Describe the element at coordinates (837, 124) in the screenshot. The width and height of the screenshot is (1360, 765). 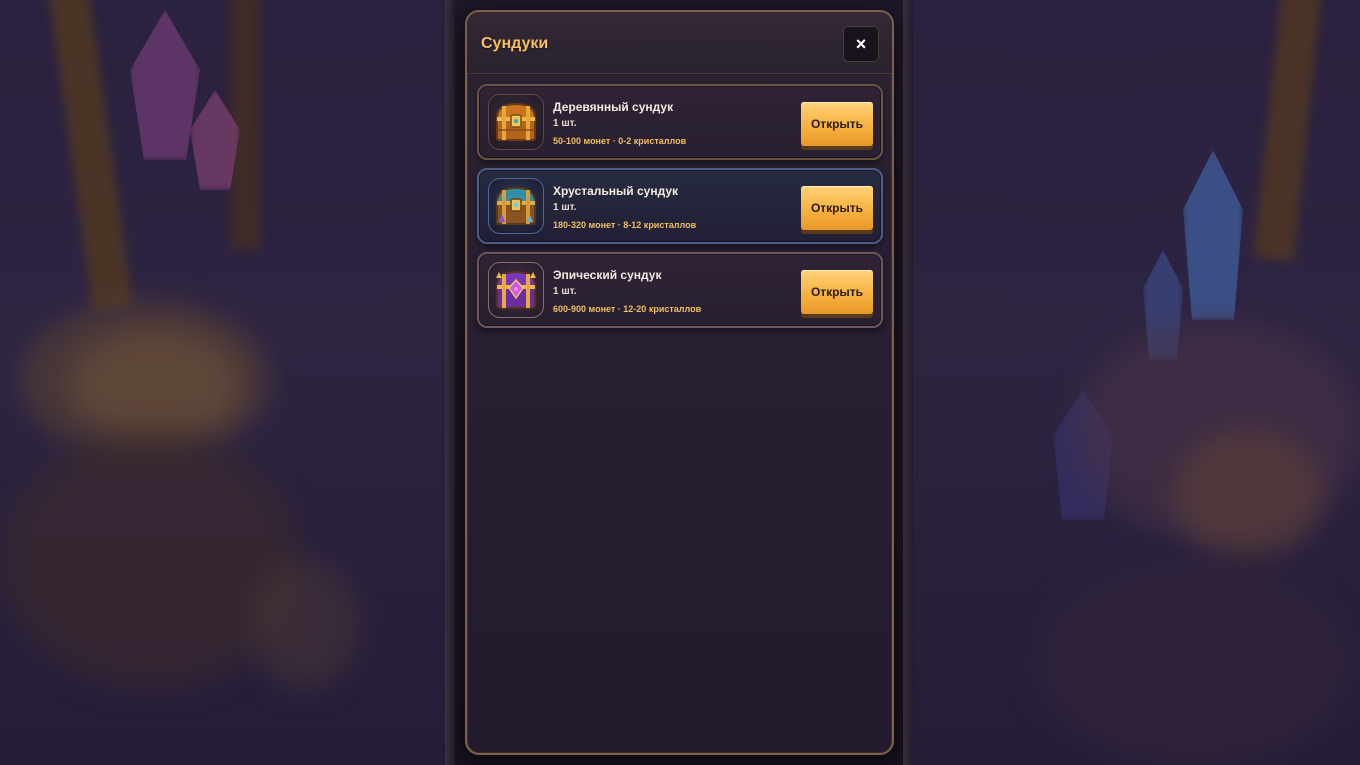
I see `open-wooden-chest-button: Открыть` at that location.